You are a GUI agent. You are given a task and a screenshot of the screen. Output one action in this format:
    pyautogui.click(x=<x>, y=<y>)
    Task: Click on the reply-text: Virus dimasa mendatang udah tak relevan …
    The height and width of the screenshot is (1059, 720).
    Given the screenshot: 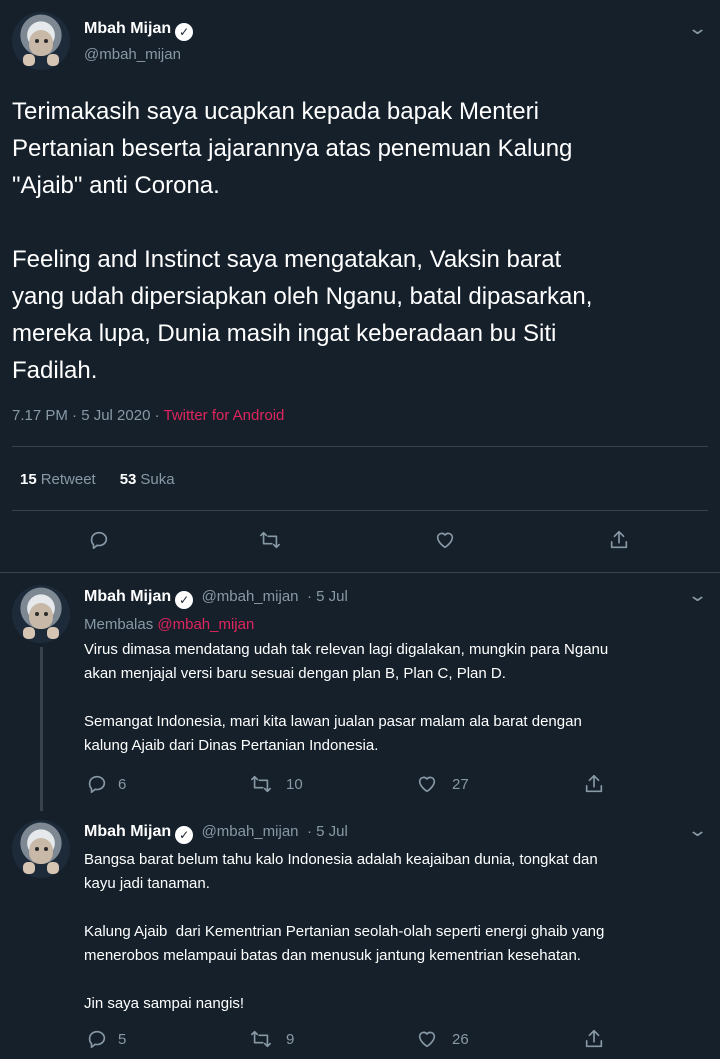 What is the action you would take?
    pyautogui.click(x=346, y=697)
    